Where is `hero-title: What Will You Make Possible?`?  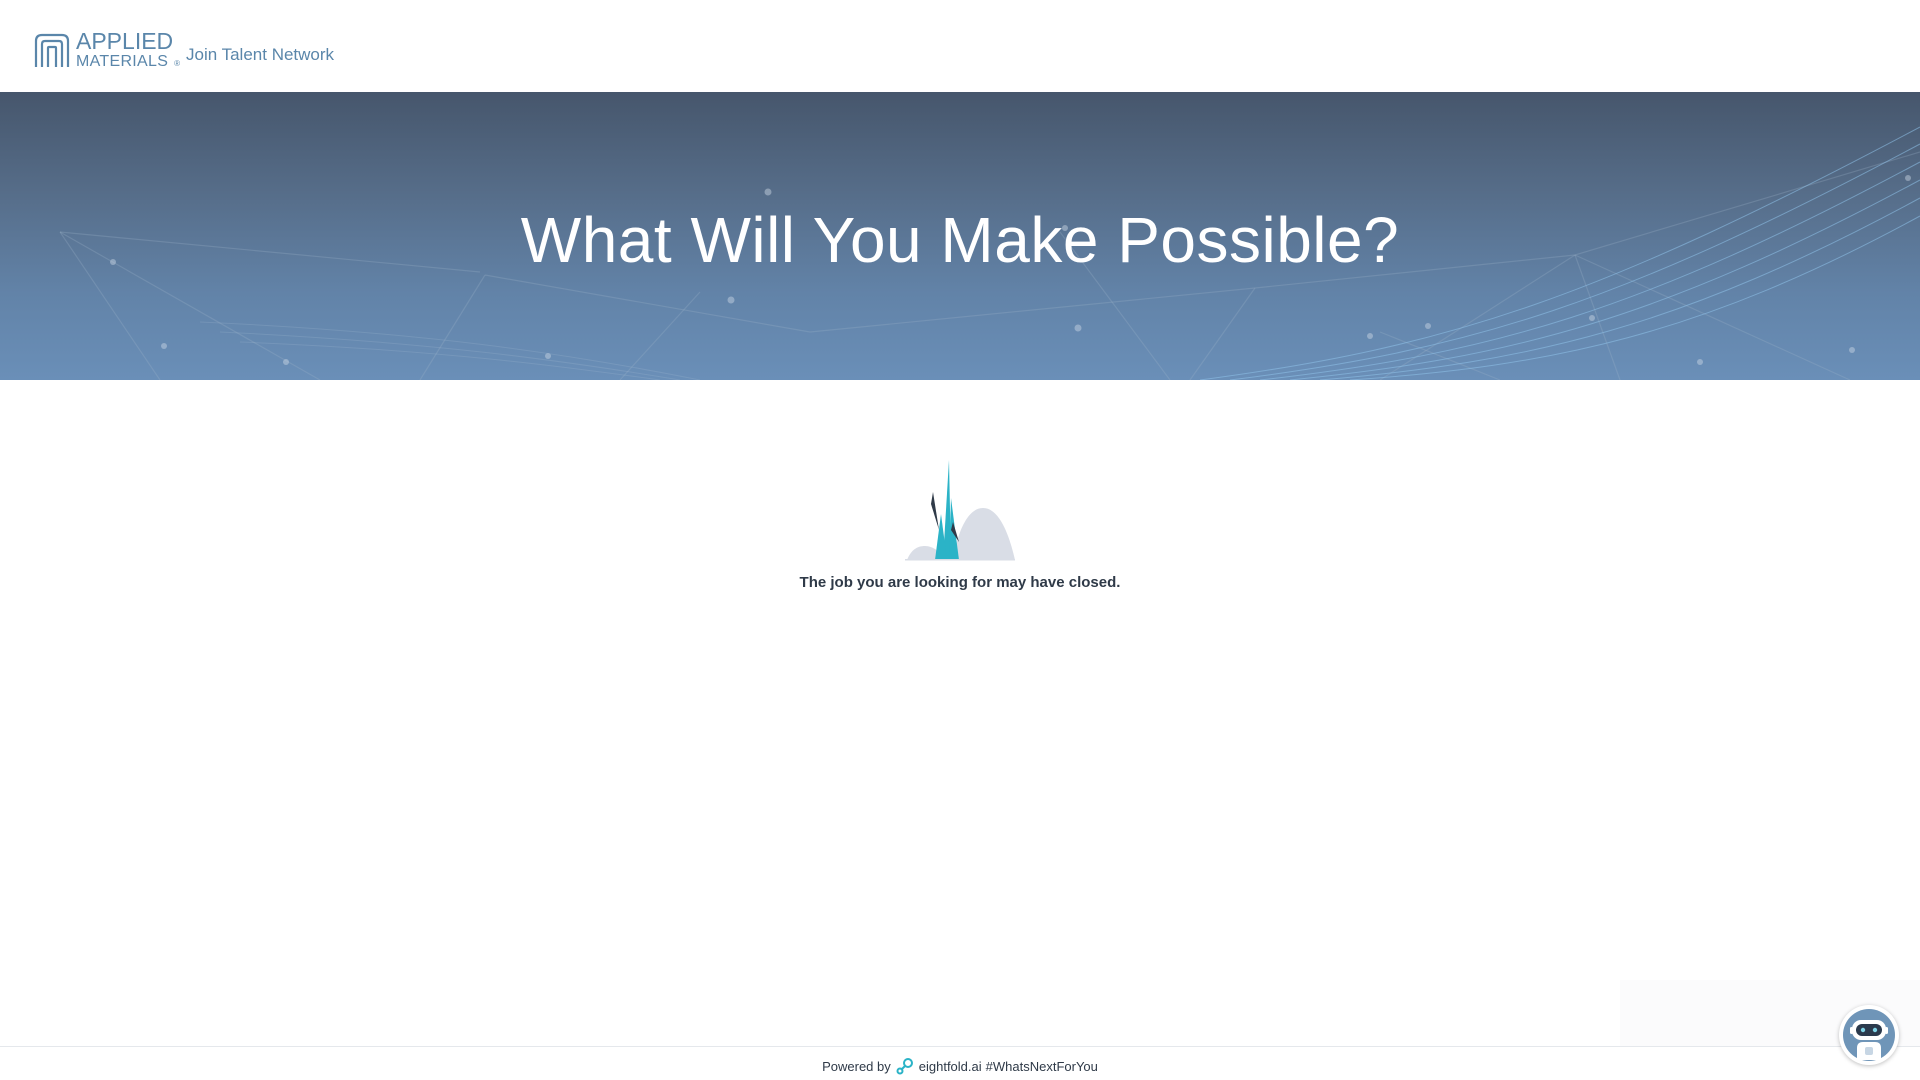
hero-title: What Will You Make Possible? is located at coordinates (960, 240).